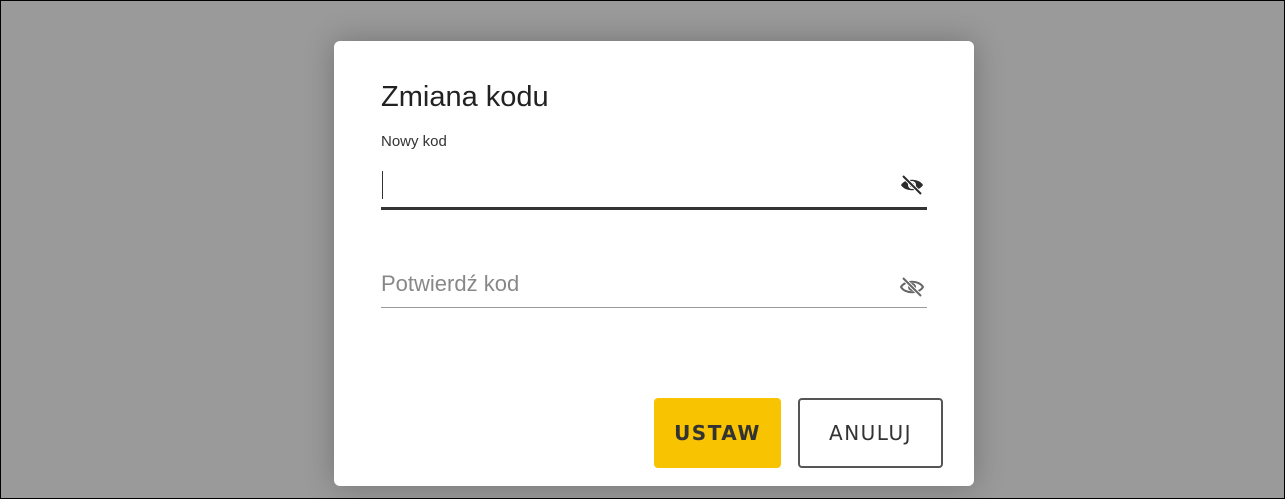  Describe the element at coordinates (717, 433) in the screenshot. I see `set-button: USTAW` at that location.